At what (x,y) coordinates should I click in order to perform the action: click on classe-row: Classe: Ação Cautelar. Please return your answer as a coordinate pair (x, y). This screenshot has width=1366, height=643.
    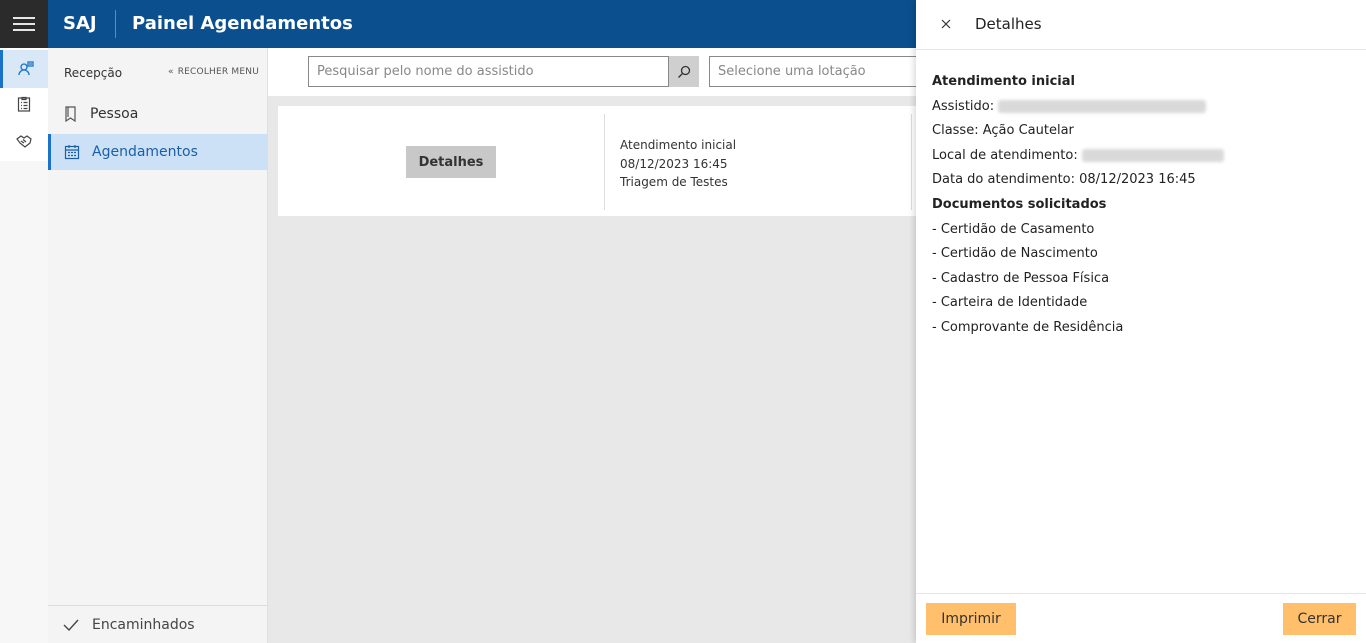
    Looking at the image, I should click on (1003, 131).